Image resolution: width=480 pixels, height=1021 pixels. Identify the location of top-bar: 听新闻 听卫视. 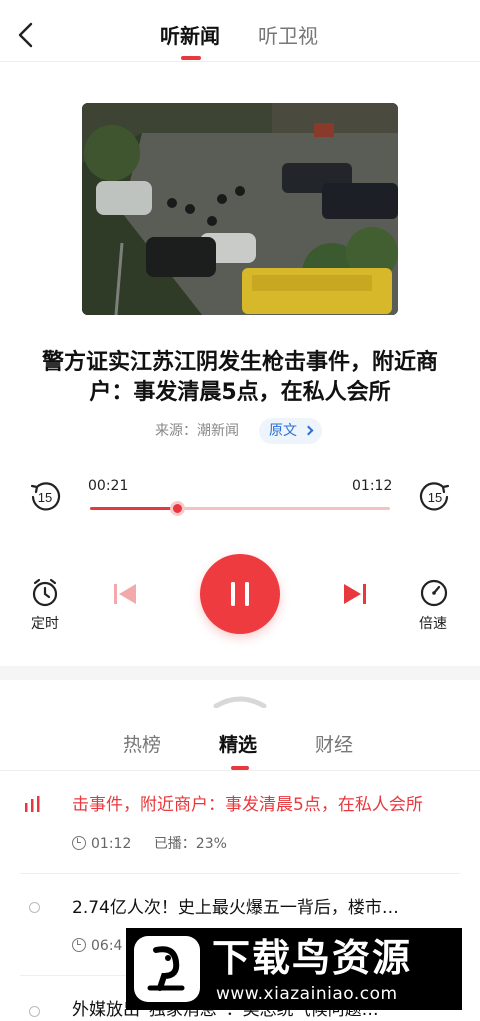
(240, 31).